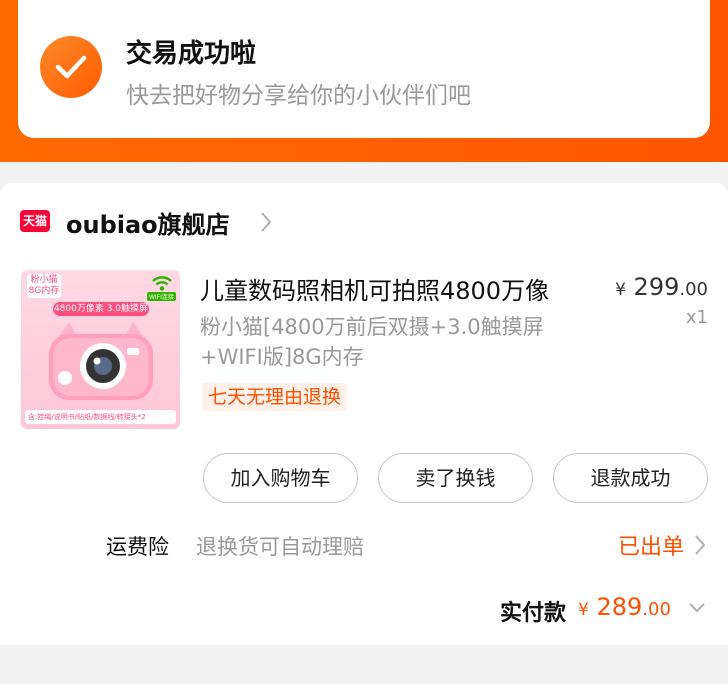 This screenshot has width=728, height=684. Describe the element at coordinates (651, 545) in the screenshot. I see `shipping-insurance-status: 已出单` at that location.